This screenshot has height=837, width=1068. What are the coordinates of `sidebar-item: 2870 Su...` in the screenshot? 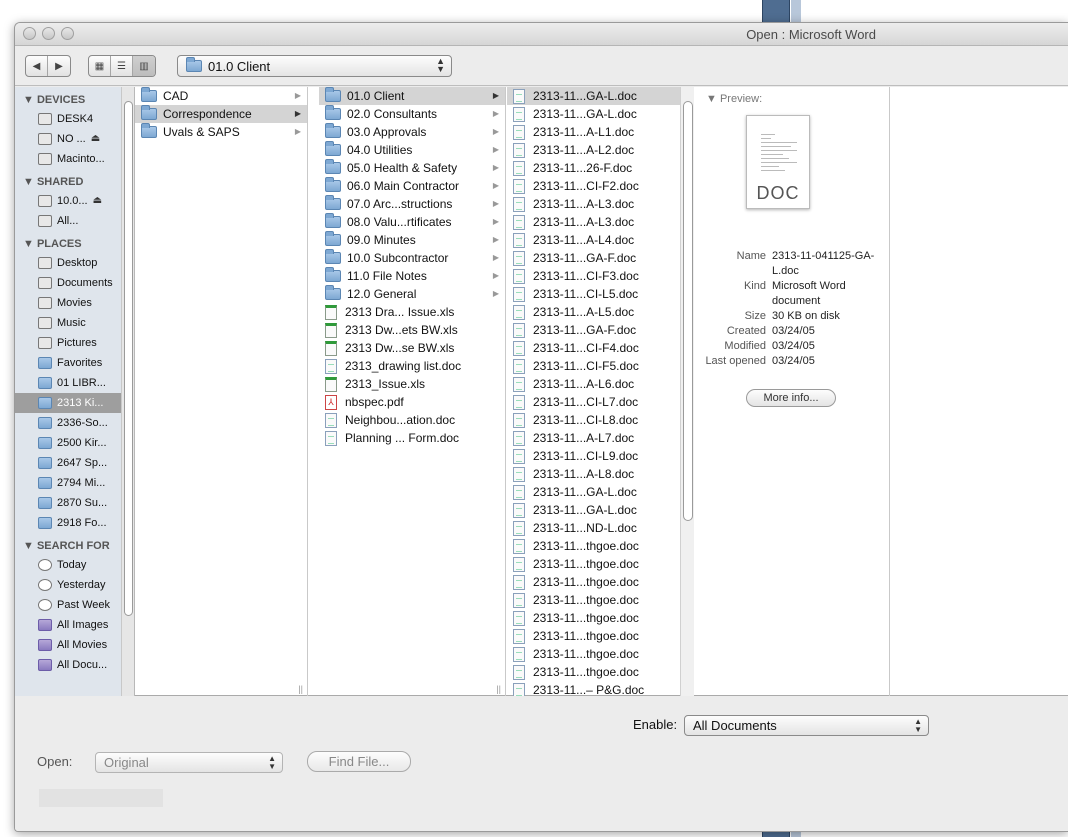 It's located at (68, 503).